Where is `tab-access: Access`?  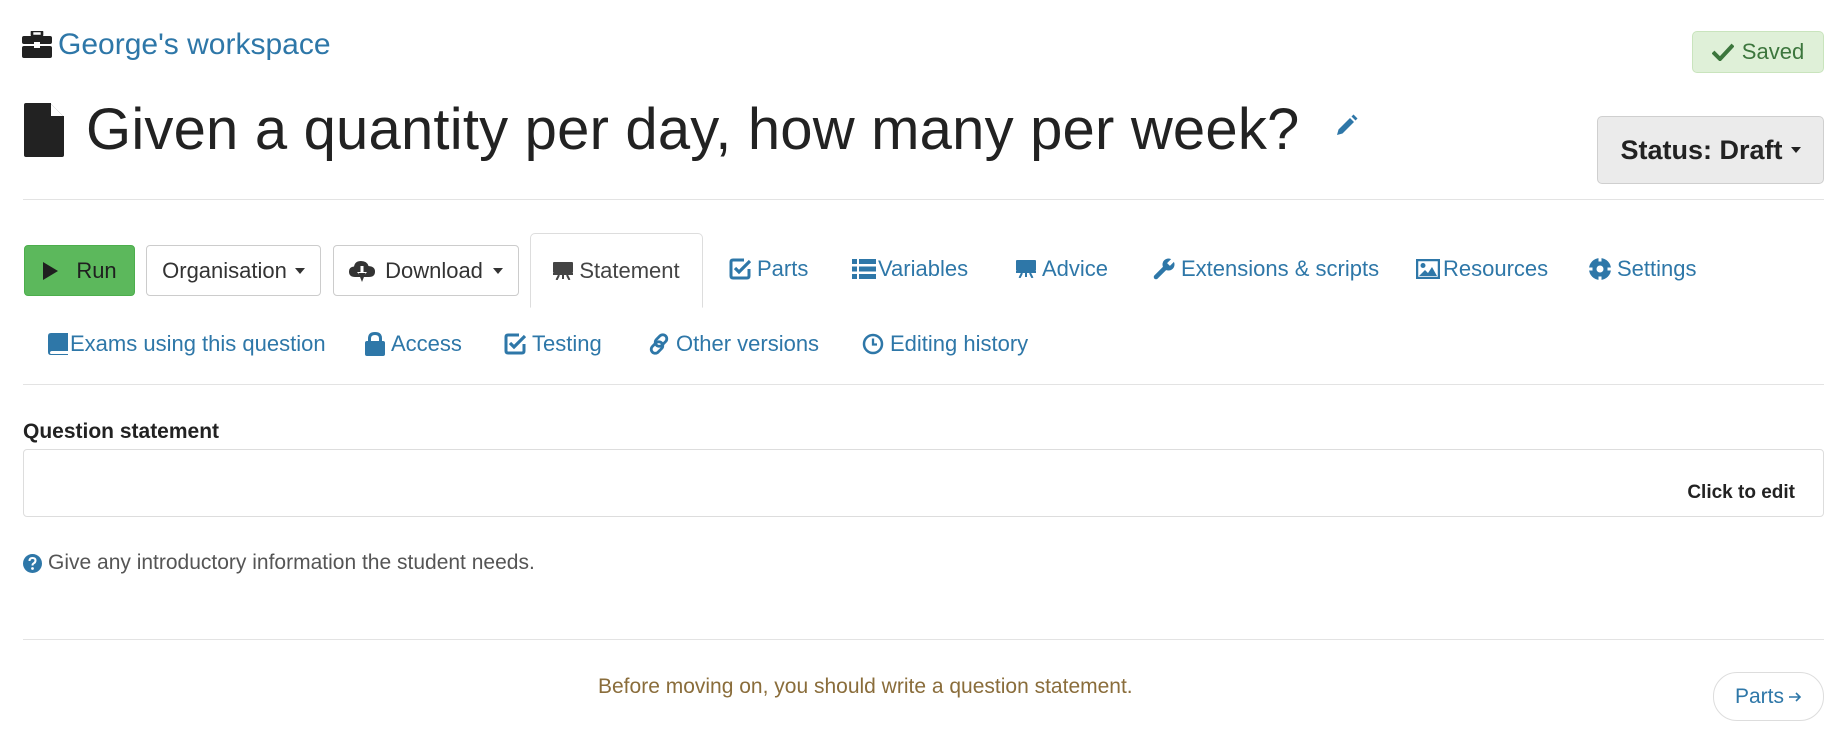 tab-access: Access is located at coordinates (413, 344).